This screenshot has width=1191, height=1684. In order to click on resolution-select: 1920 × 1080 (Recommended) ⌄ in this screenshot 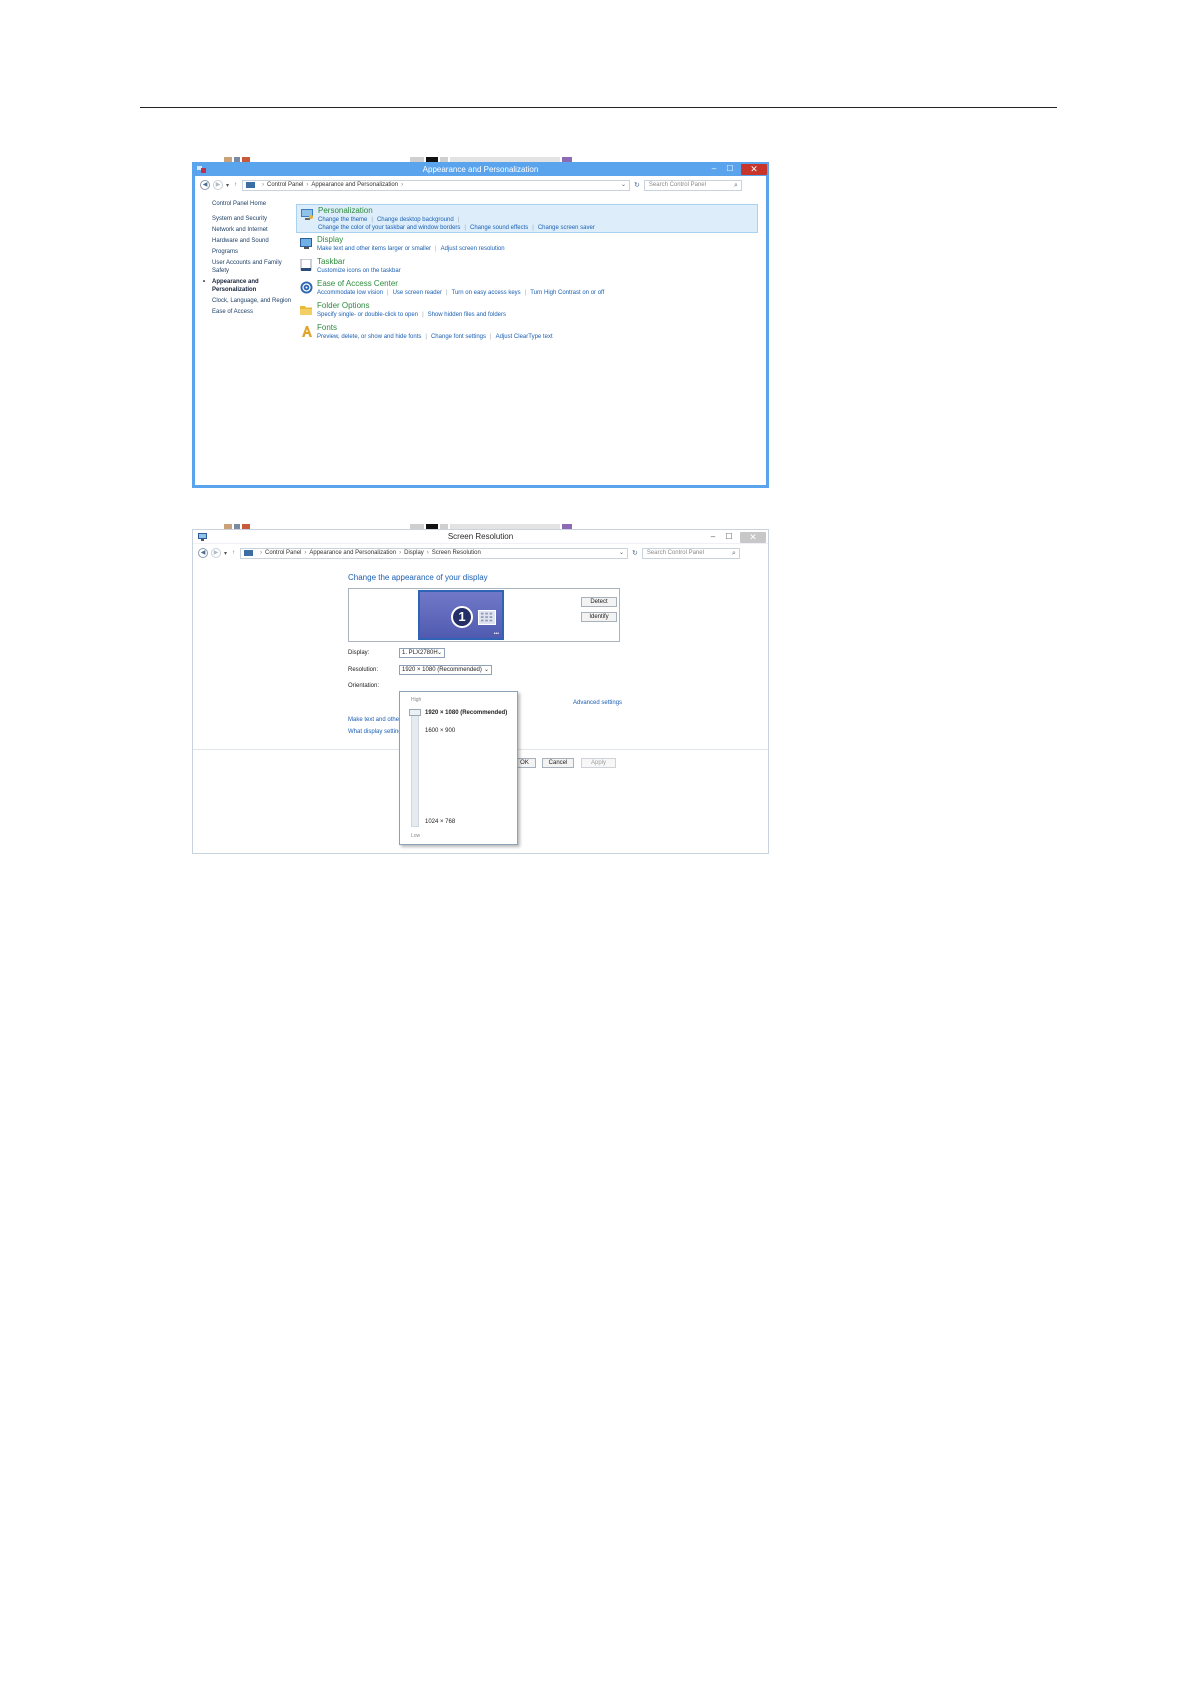, I will do `click(445, 670)`.